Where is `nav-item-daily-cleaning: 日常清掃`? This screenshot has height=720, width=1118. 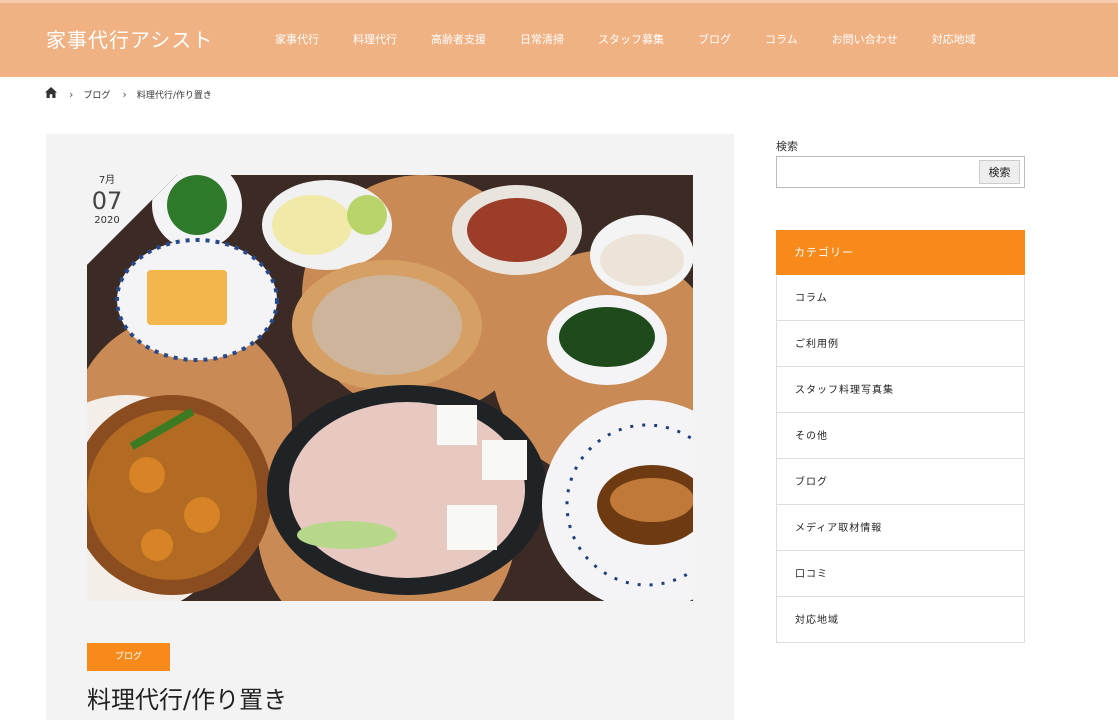 nav-item-daily-cleaning: 日常清掃 is located at coordinates (542, 40).